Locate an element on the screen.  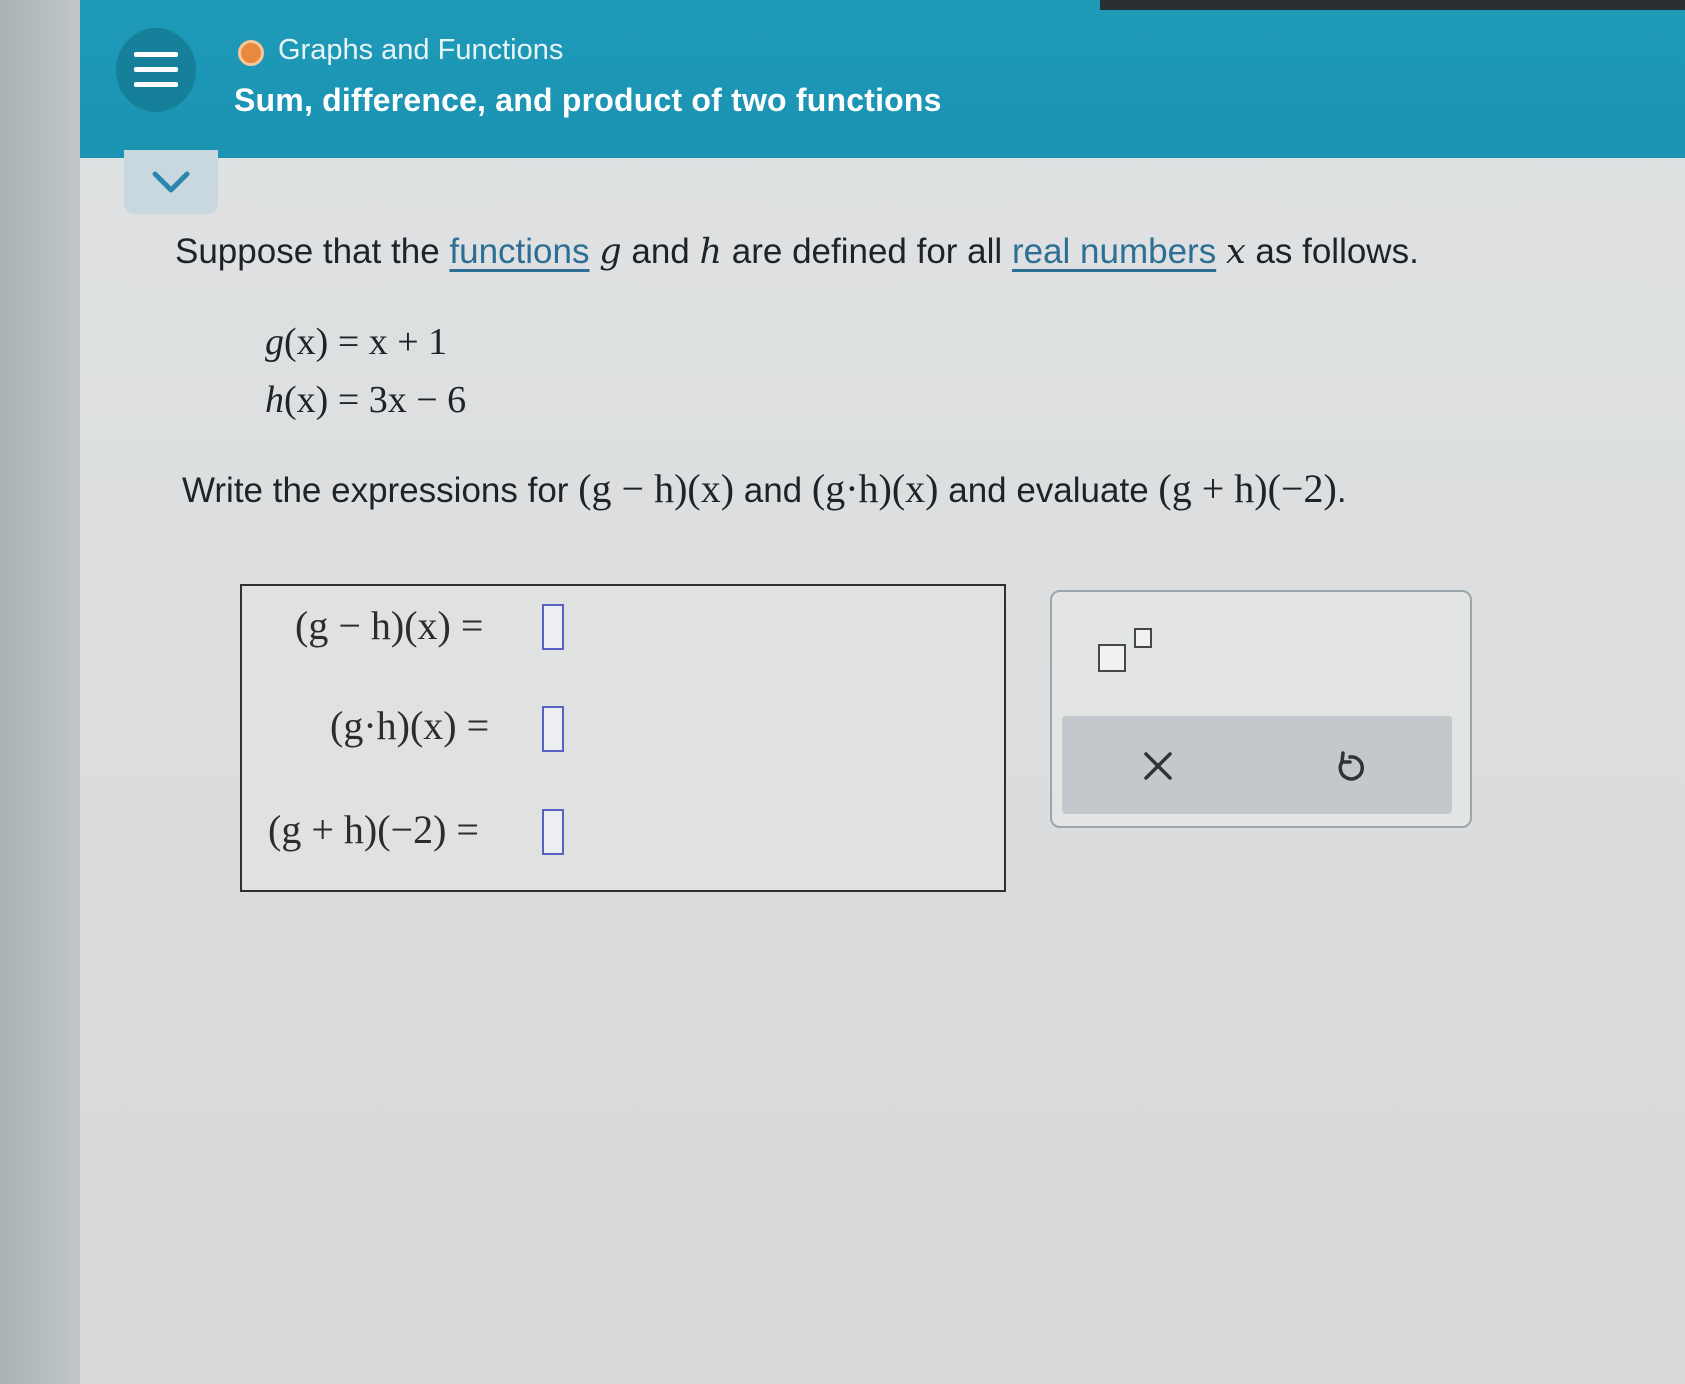
superscript-box-icon is located at coordinates (1130, 652).